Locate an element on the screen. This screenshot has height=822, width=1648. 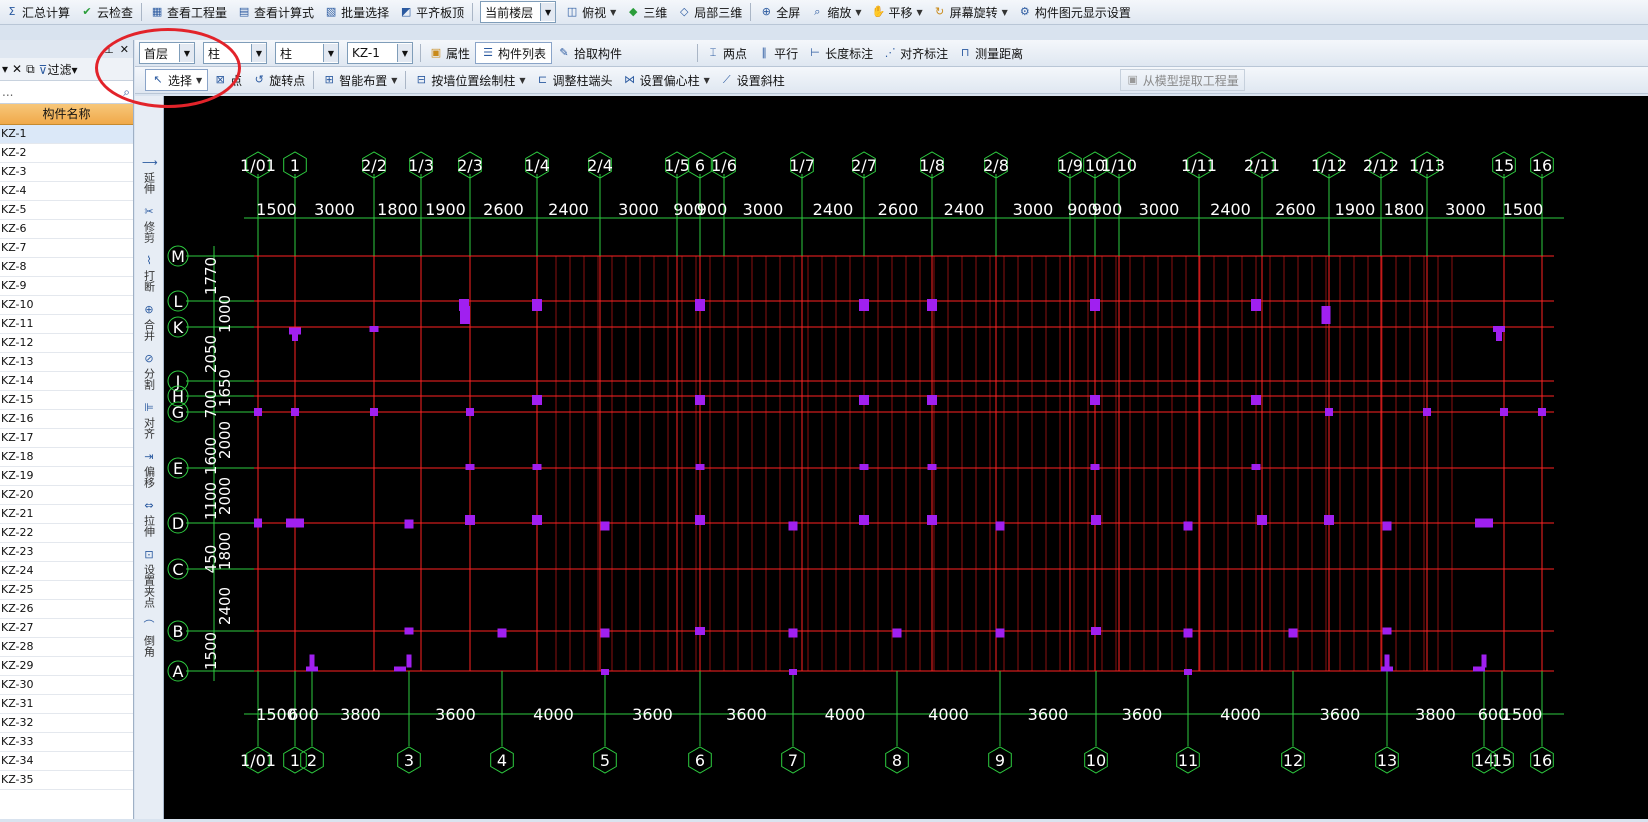
list-item: KZ-35 is located at coordinates (66, 780).